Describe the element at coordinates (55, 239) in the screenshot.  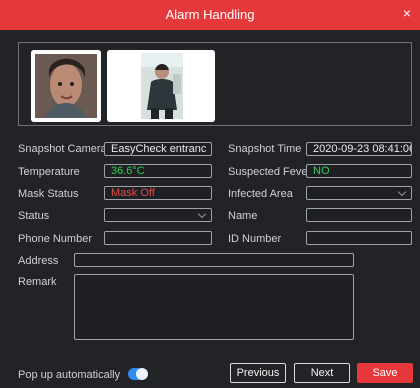
I see `phone-number-label: Phone Number` at that location.